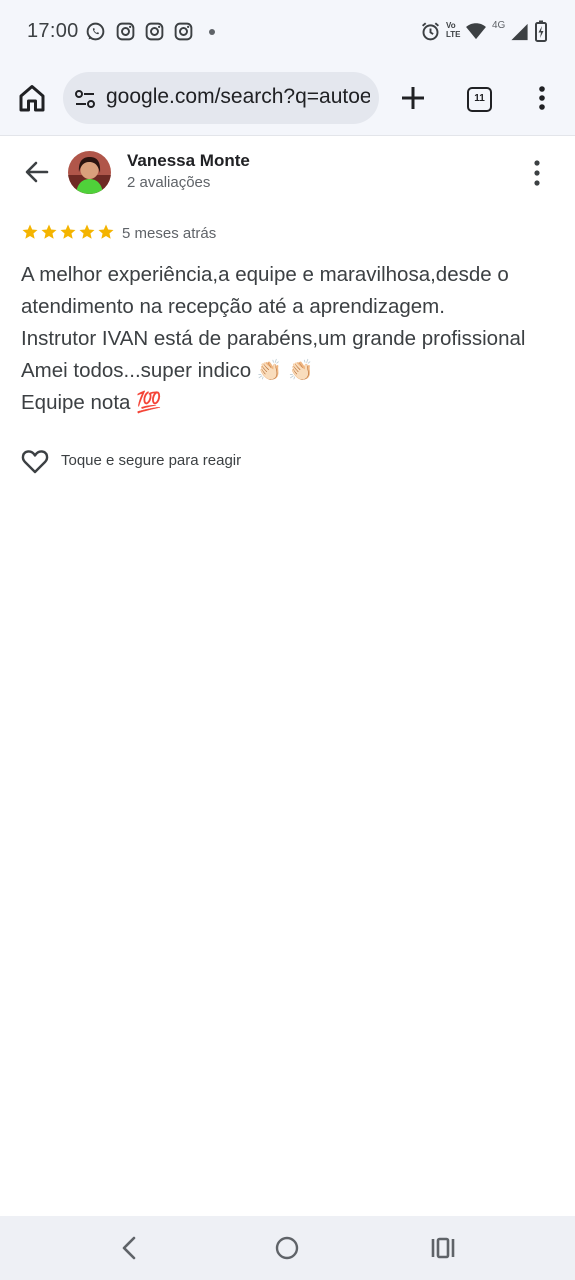  I want to click on back-nav-button, so click(130, 1248).